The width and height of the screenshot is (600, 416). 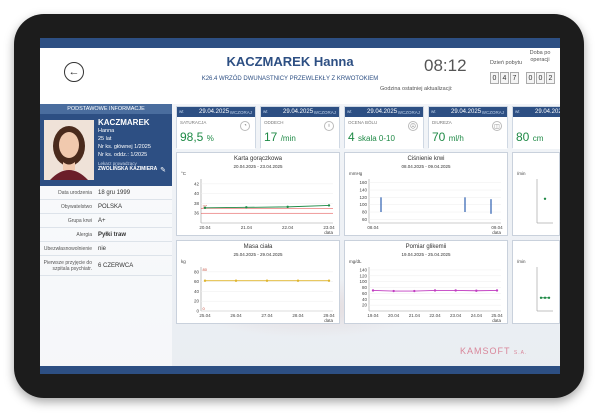 What do you see at coordinates (197, 213) in the screenshot?
I see `chart-ytick: 36` at bounding box center [197, 213].